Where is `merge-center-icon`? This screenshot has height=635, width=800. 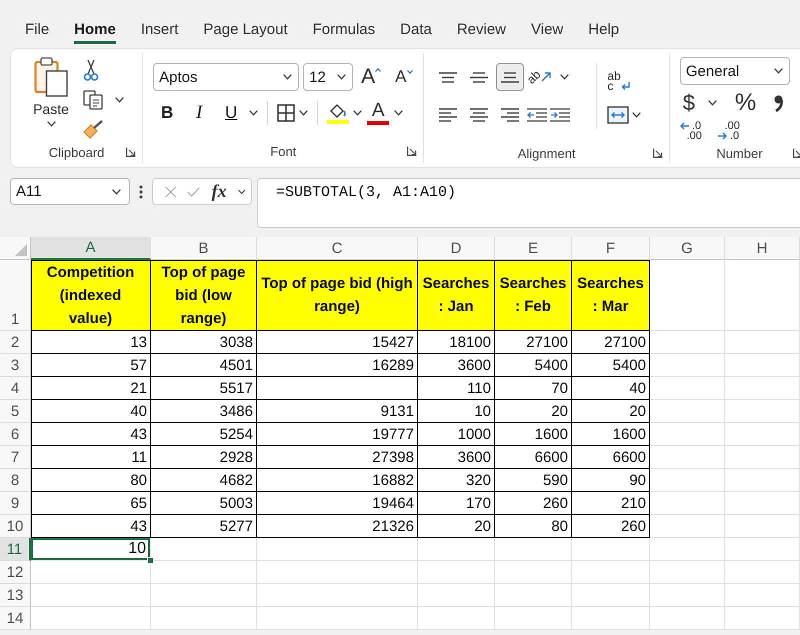
merge-center-icon is located at coordinates (618, 115).